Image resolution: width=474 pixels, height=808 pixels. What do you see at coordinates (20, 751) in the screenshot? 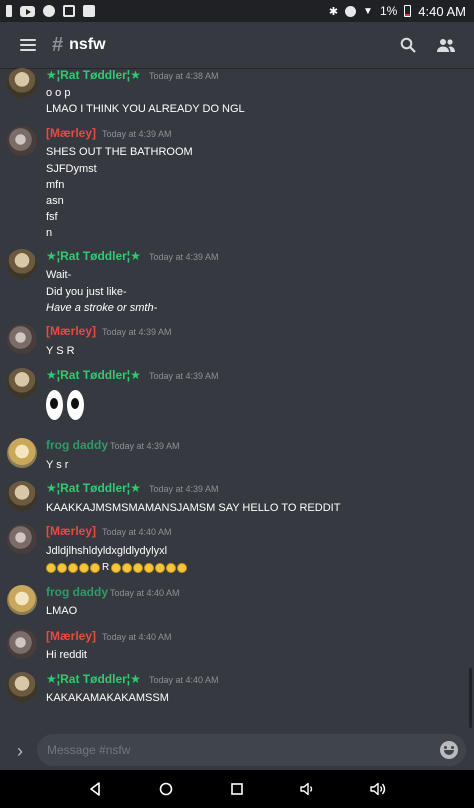
I see `chevron-right-icon: ›` at bounding box center [20, 751].